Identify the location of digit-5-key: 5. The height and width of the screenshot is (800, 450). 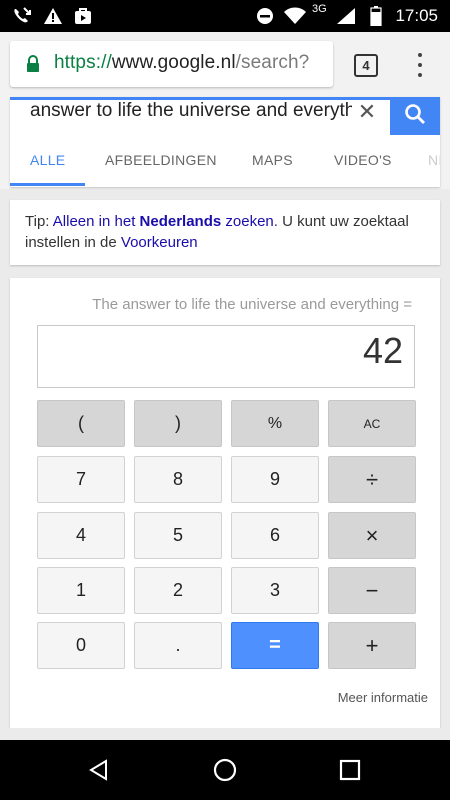
(178, 535).